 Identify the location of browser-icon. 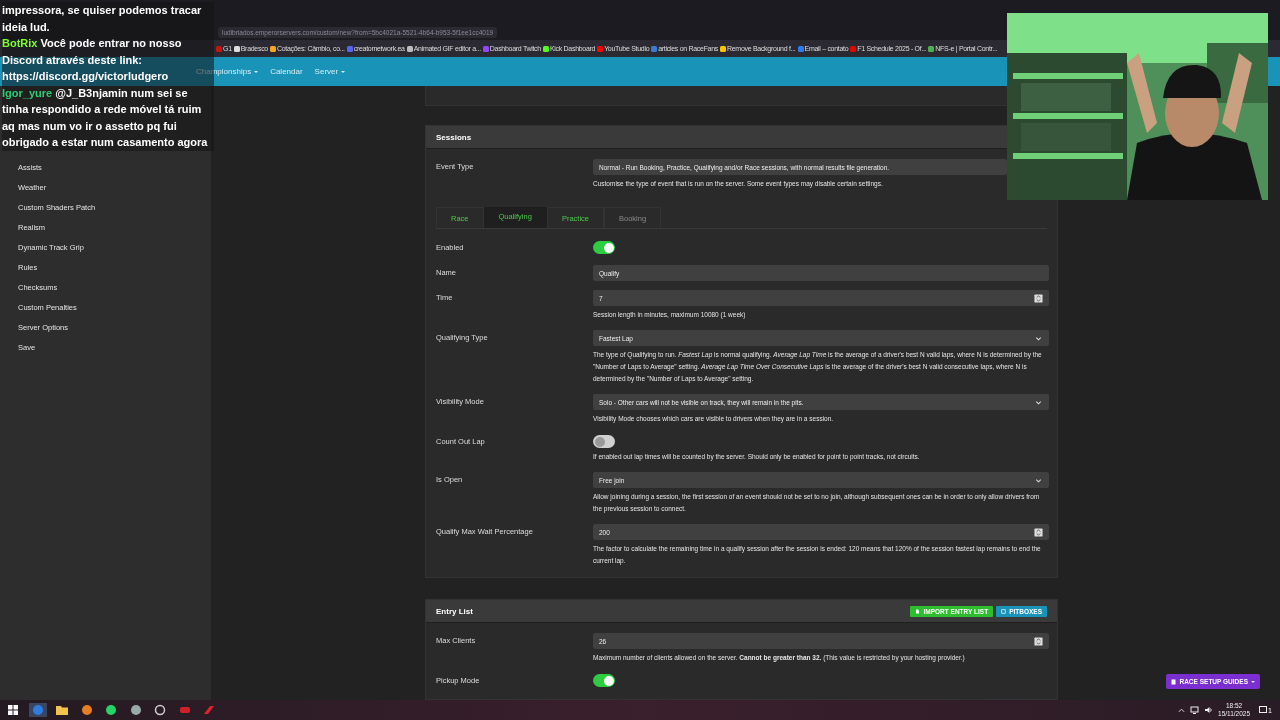
(37, 710).